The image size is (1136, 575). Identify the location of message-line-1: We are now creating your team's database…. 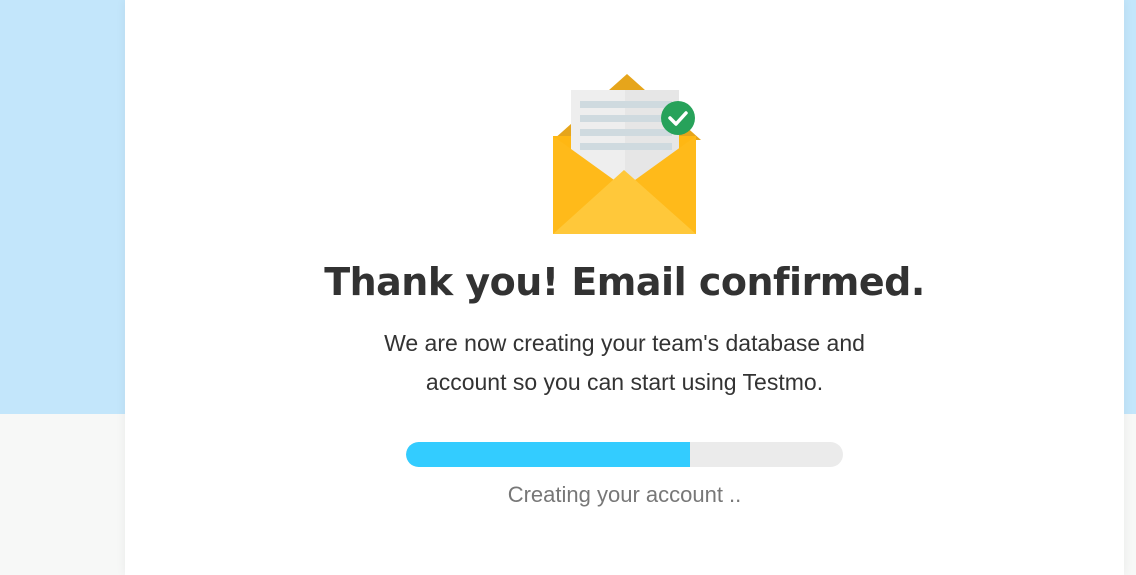
(624, 343).